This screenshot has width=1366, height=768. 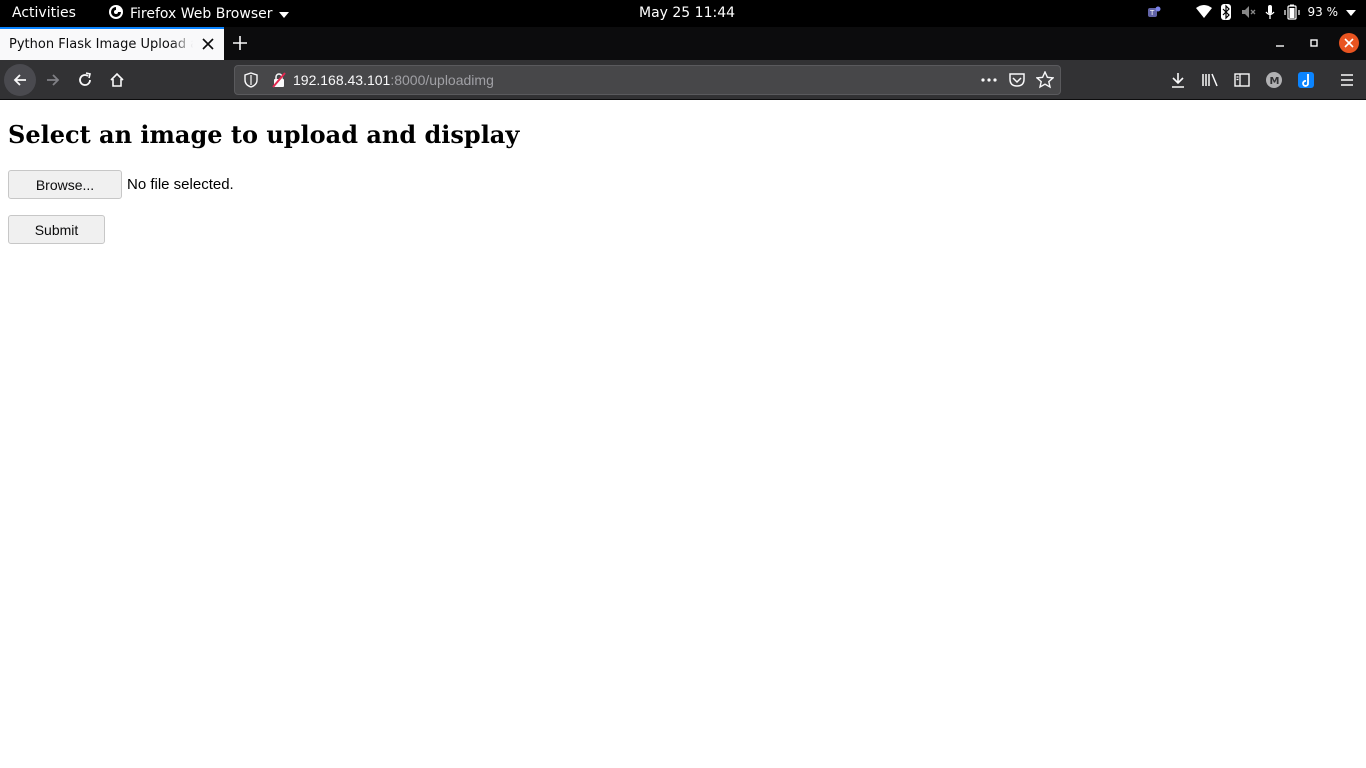 What do you see at coordinates (20, 80) in the screenshot?
I see `back-button` at bounding box center [20, 80].